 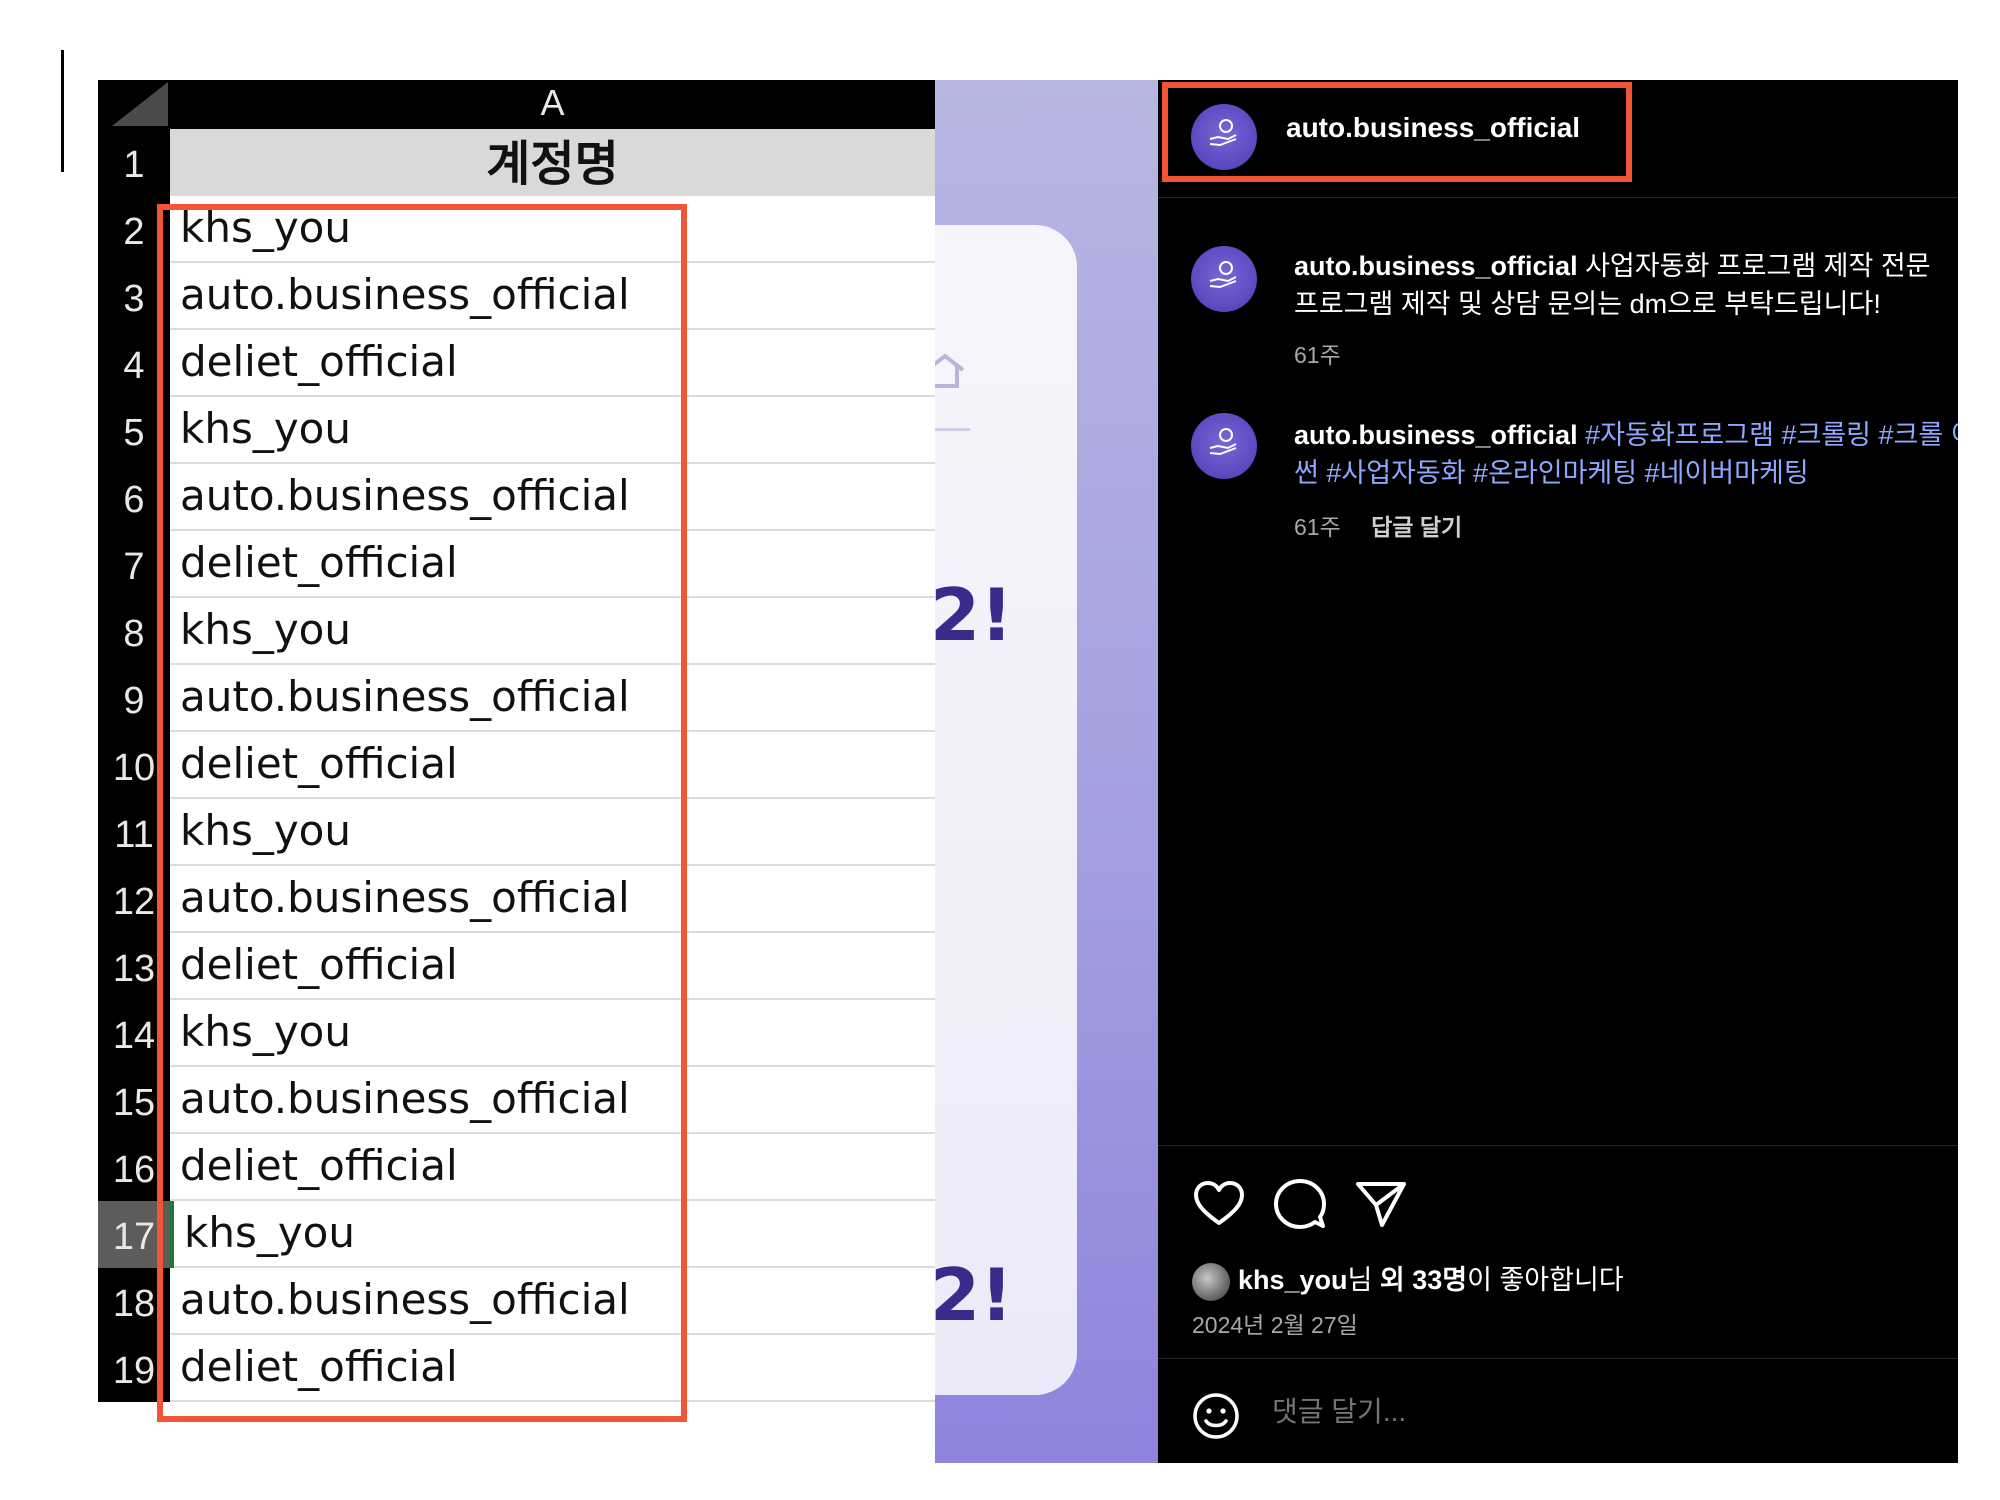 I want to click on heart-icon, so click(x=1219, y=1204).